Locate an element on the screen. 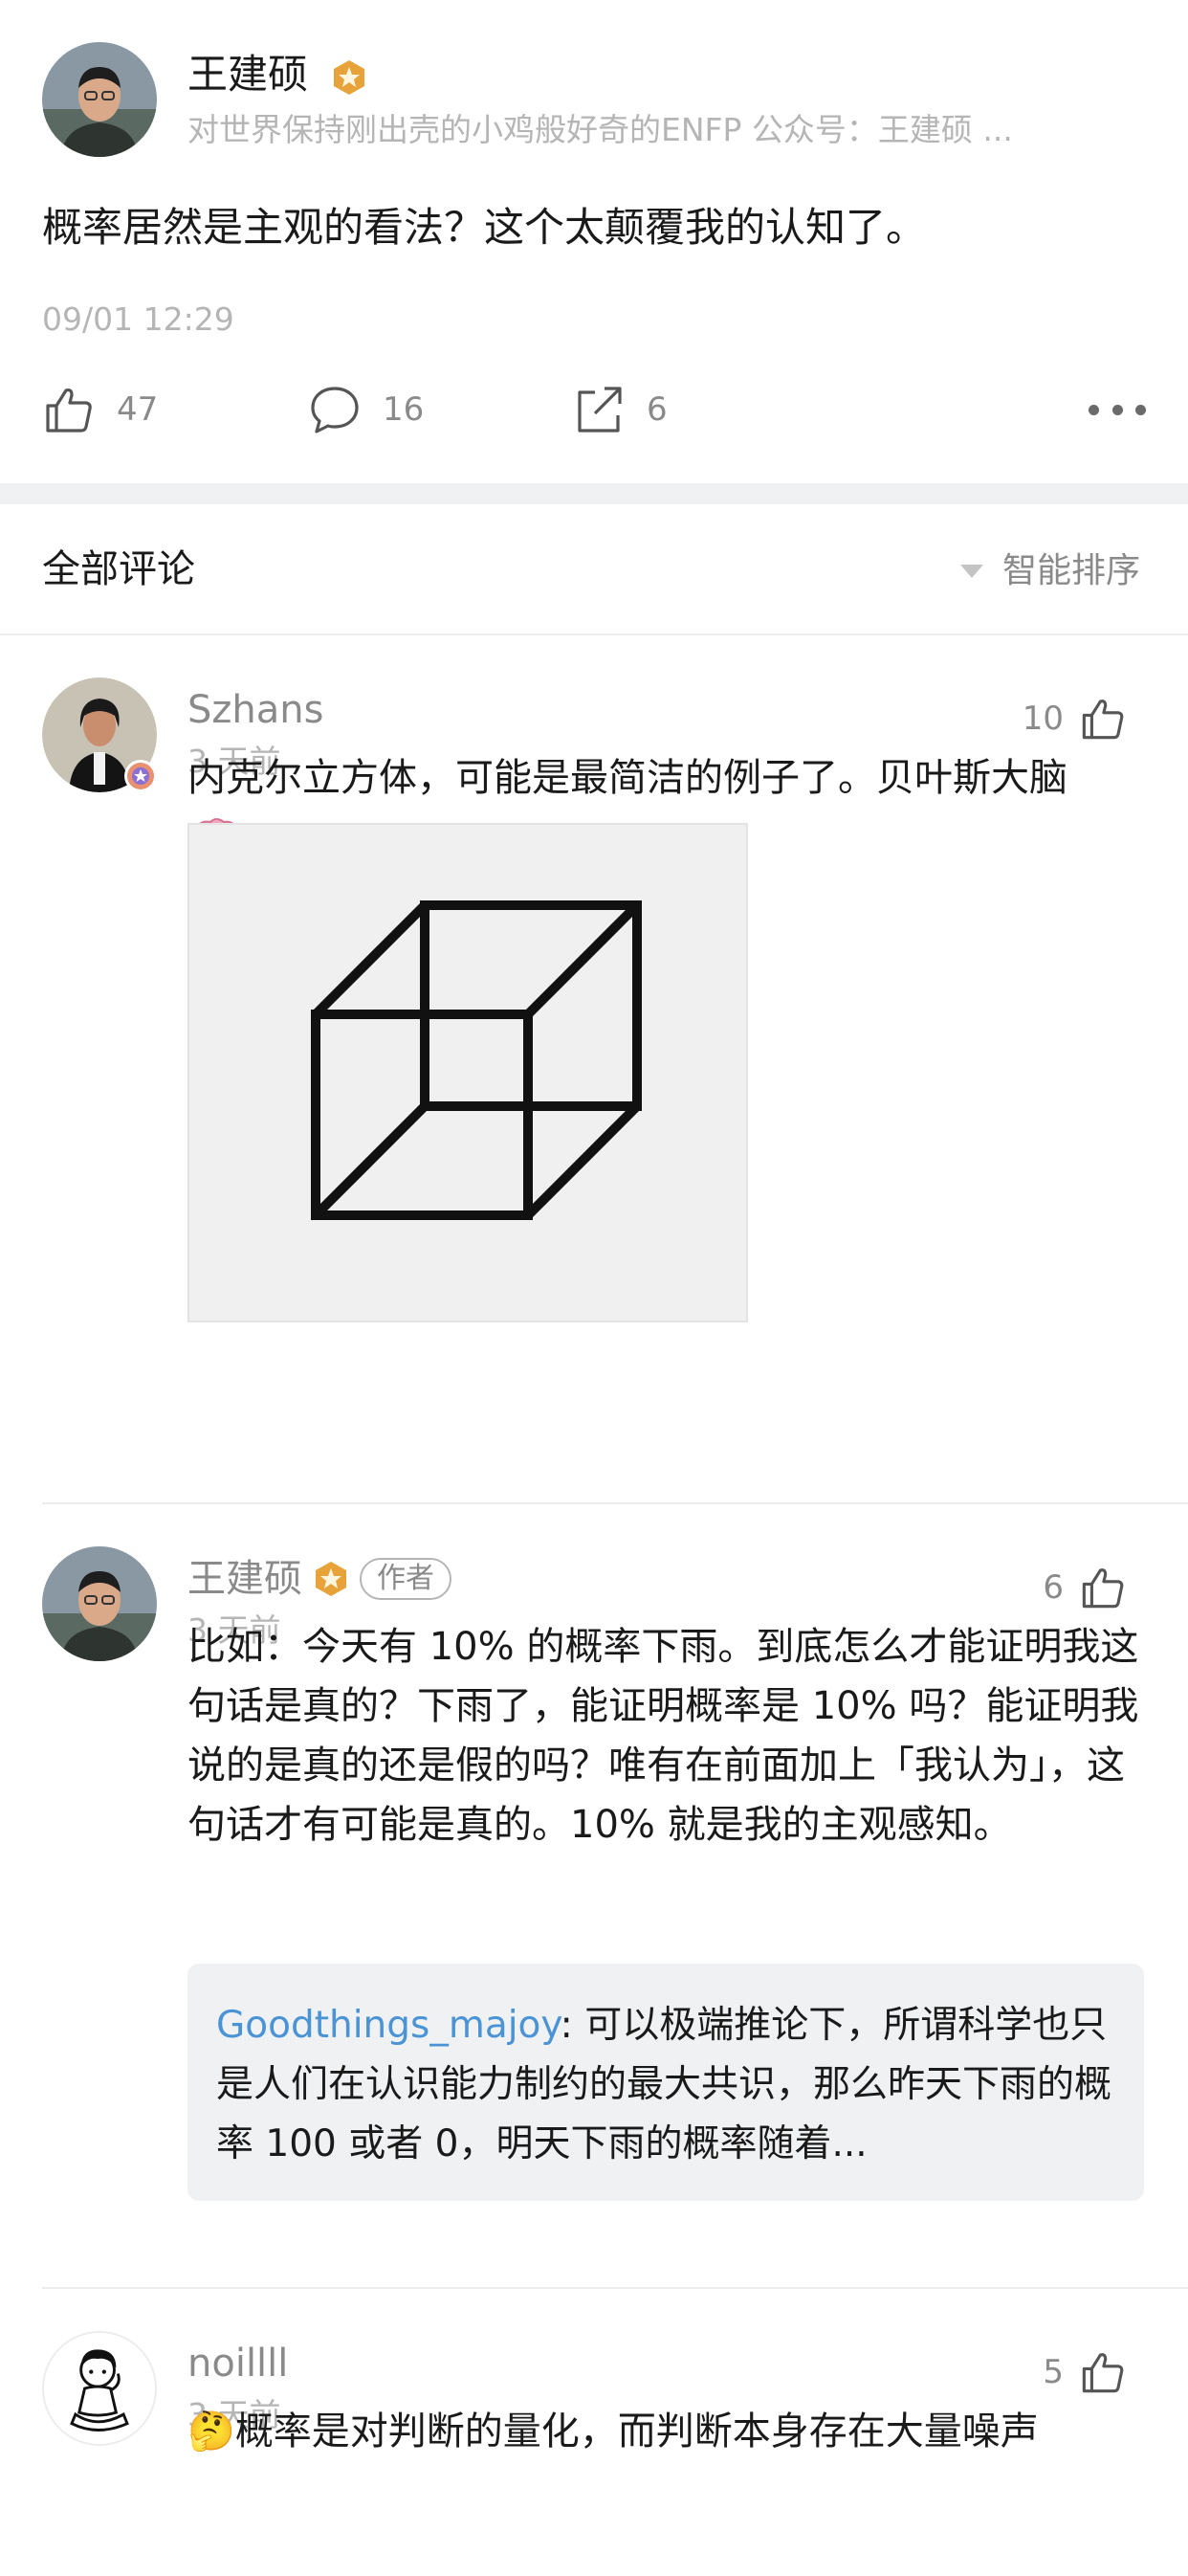  post-comment-button: 16 is located at coordinates (366, 409).